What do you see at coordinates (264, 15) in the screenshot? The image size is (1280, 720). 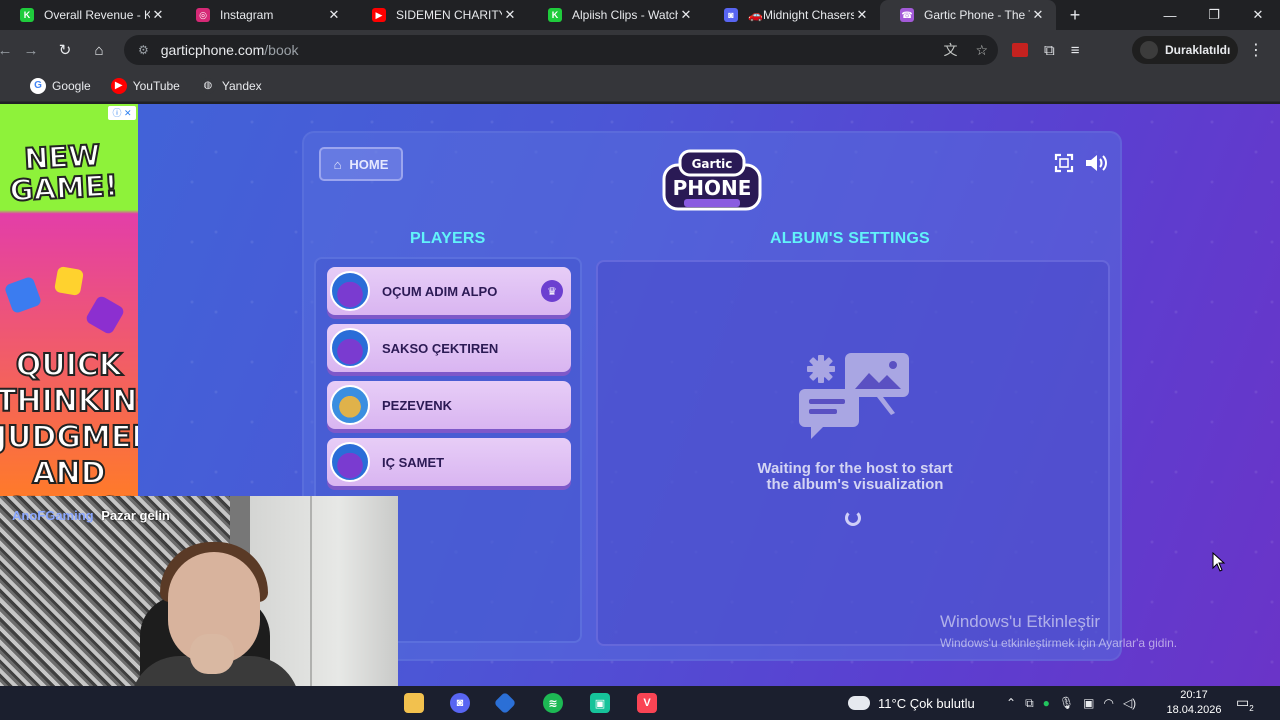 I see `browser-tab: ◎ Instagram ✕` at bounding box center [264, 15].